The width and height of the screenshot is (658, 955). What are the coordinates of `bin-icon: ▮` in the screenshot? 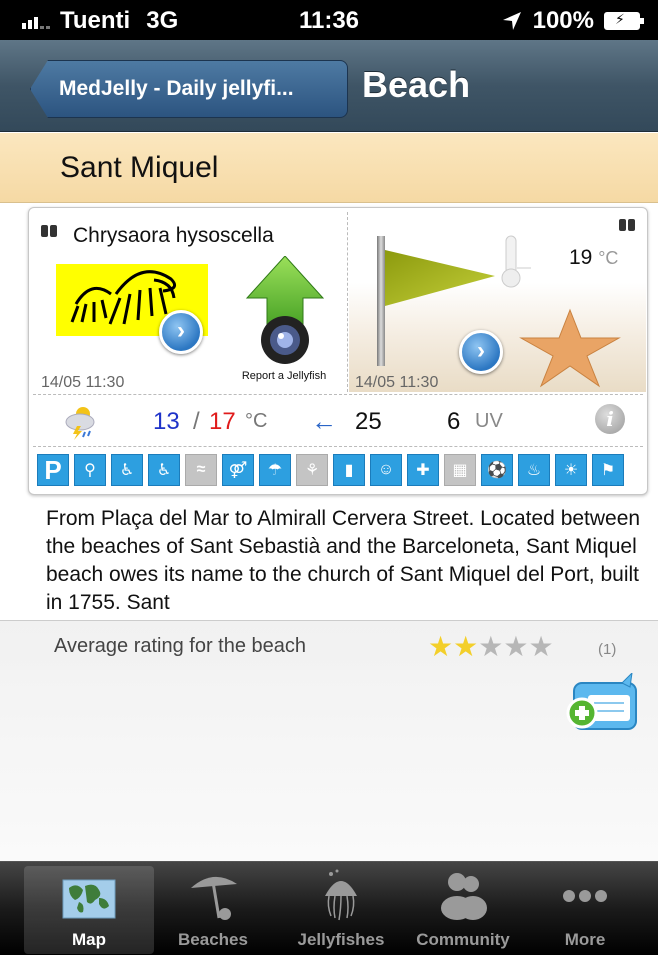 It's located at (349, 470).